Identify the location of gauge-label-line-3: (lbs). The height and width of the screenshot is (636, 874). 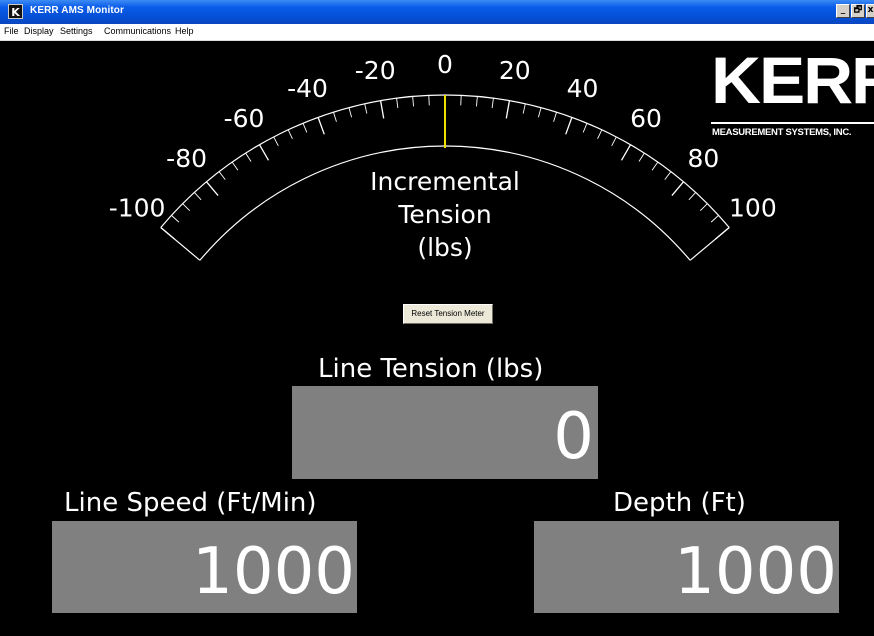
(444, 247).